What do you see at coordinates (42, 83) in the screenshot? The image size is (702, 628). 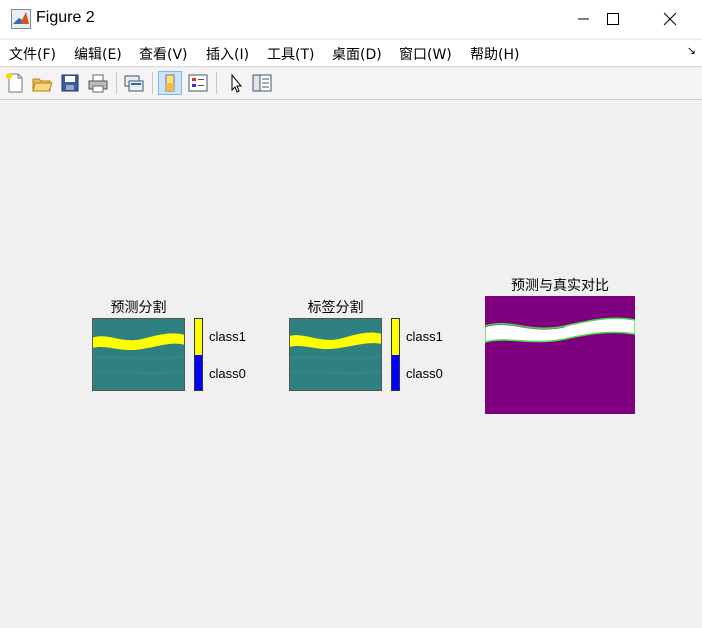 I see `open-file-icon` at bounding box center [42, 83].